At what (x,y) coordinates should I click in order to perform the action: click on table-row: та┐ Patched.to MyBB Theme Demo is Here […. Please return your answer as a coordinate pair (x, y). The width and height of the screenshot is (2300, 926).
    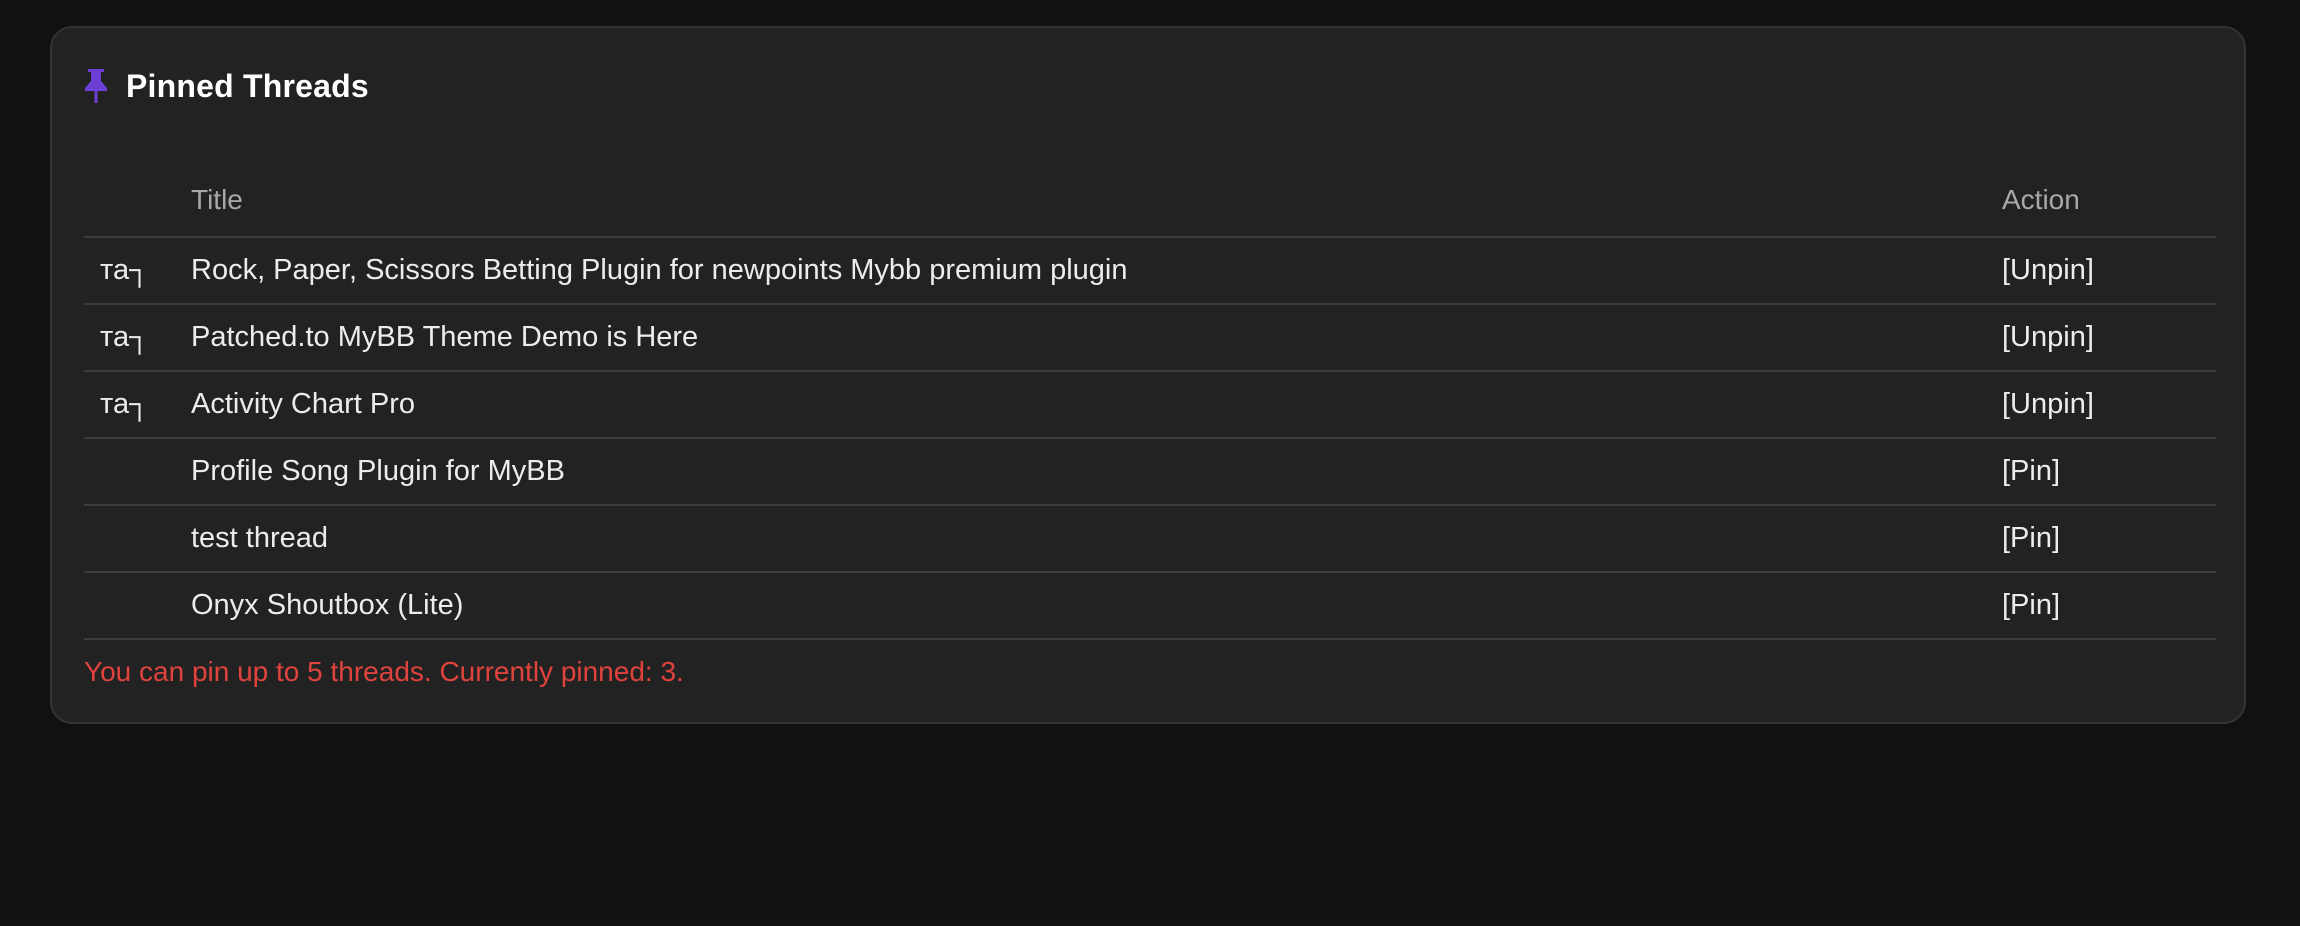
    Looking at the image, I should click on (1150, 338).